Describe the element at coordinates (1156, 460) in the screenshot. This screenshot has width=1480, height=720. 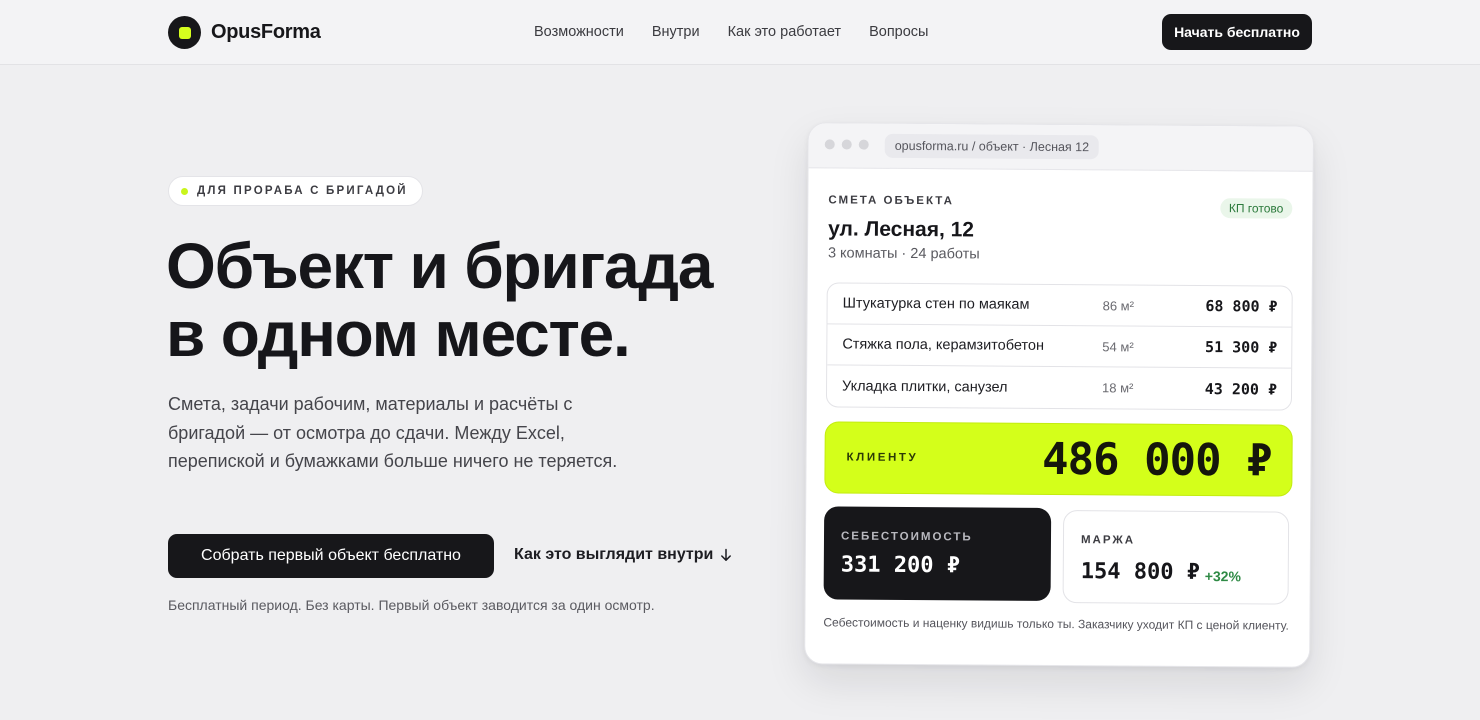
I see `client-total-value: 486 000 ₽` at that location.